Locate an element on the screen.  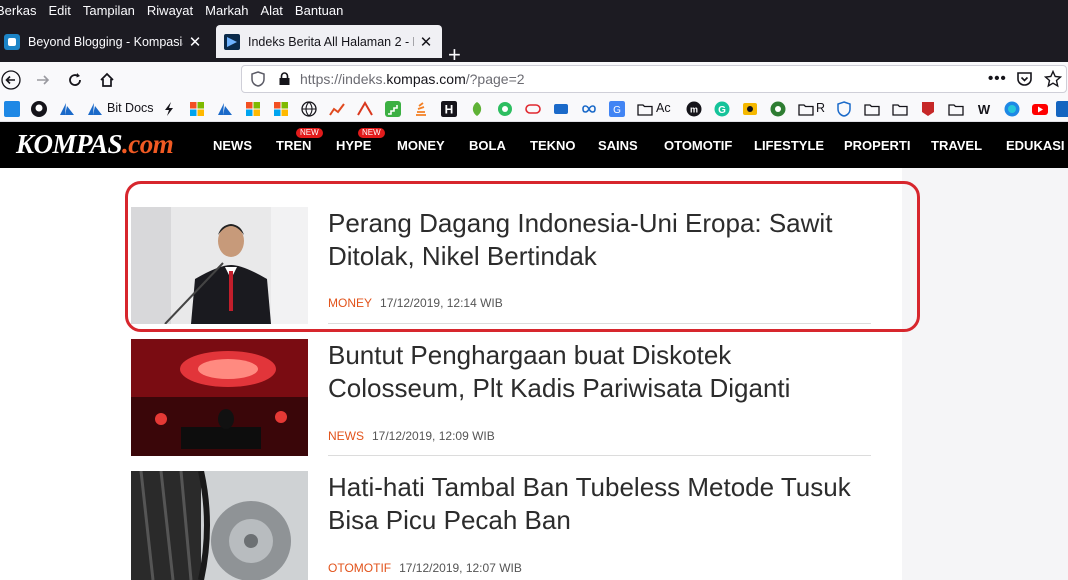
stairs-icon is located at coordinates (393, 109).